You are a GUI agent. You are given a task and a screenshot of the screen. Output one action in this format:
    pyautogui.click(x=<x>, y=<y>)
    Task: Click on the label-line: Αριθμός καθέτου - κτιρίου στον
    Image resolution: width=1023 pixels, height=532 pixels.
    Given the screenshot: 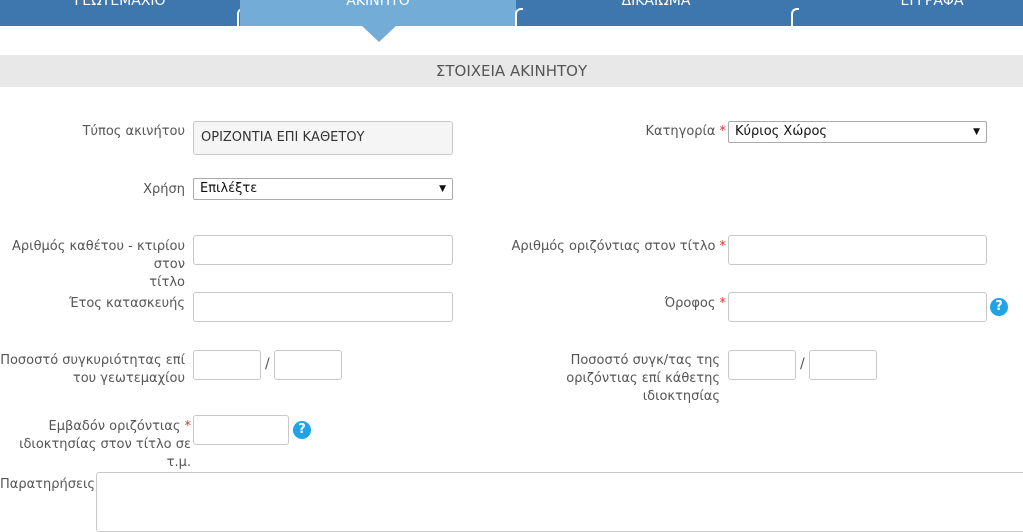 What is the action you would take?
    pyautogui.click(x=98, y=255)
    